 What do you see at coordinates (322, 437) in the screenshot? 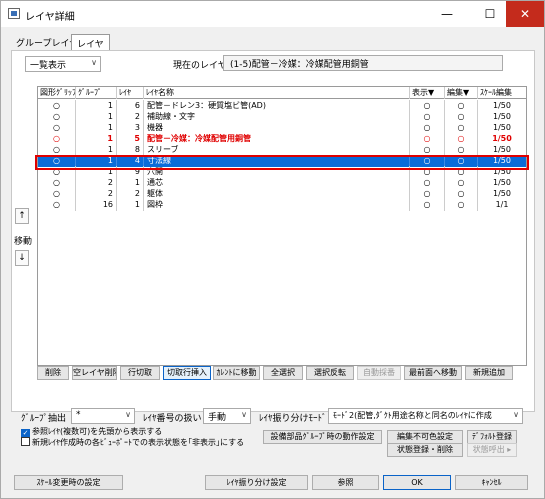
I see `equipment-group-action-button: 設備部品ｸﾞﾙｰﾌﾟ時の動作設定` at bounding box center [322, 437].